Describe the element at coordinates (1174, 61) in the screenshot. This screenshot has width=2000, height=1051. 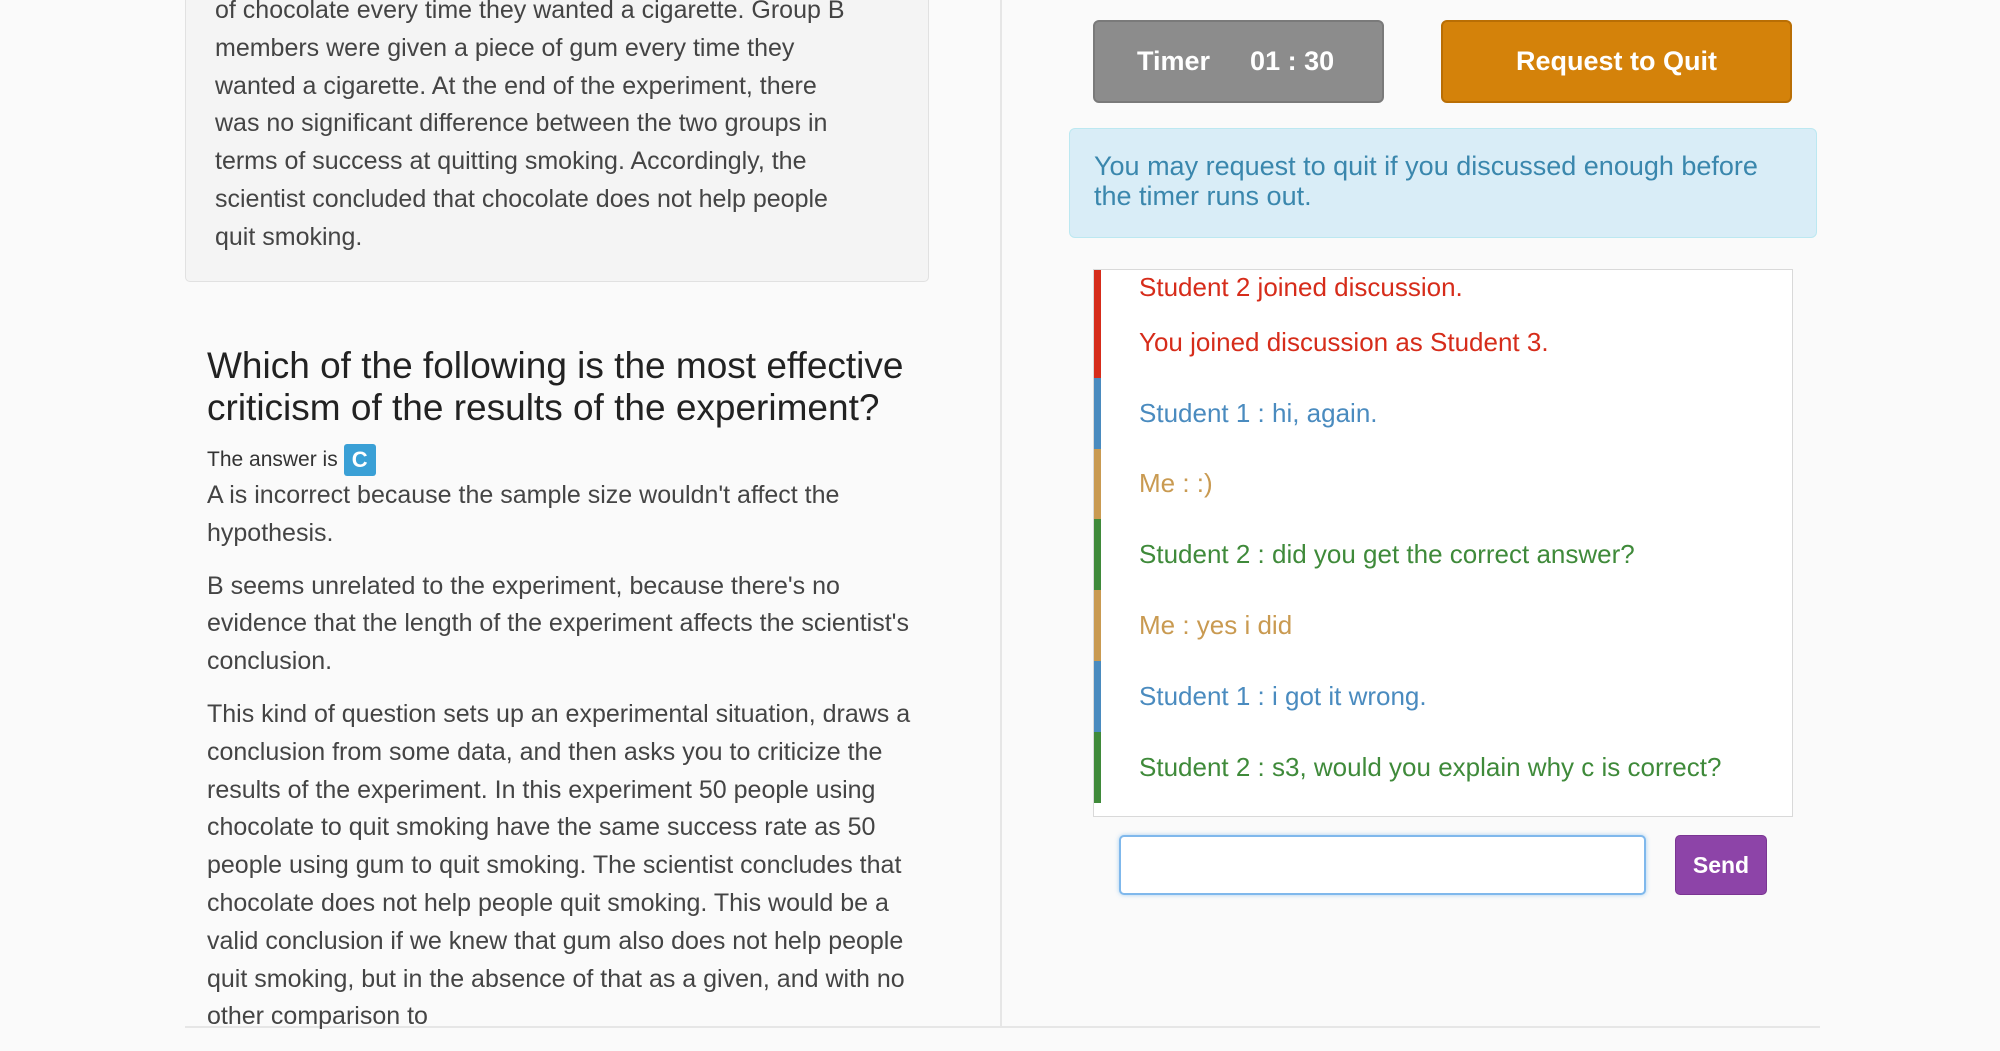
I see `timer-label: Timer` at that location.